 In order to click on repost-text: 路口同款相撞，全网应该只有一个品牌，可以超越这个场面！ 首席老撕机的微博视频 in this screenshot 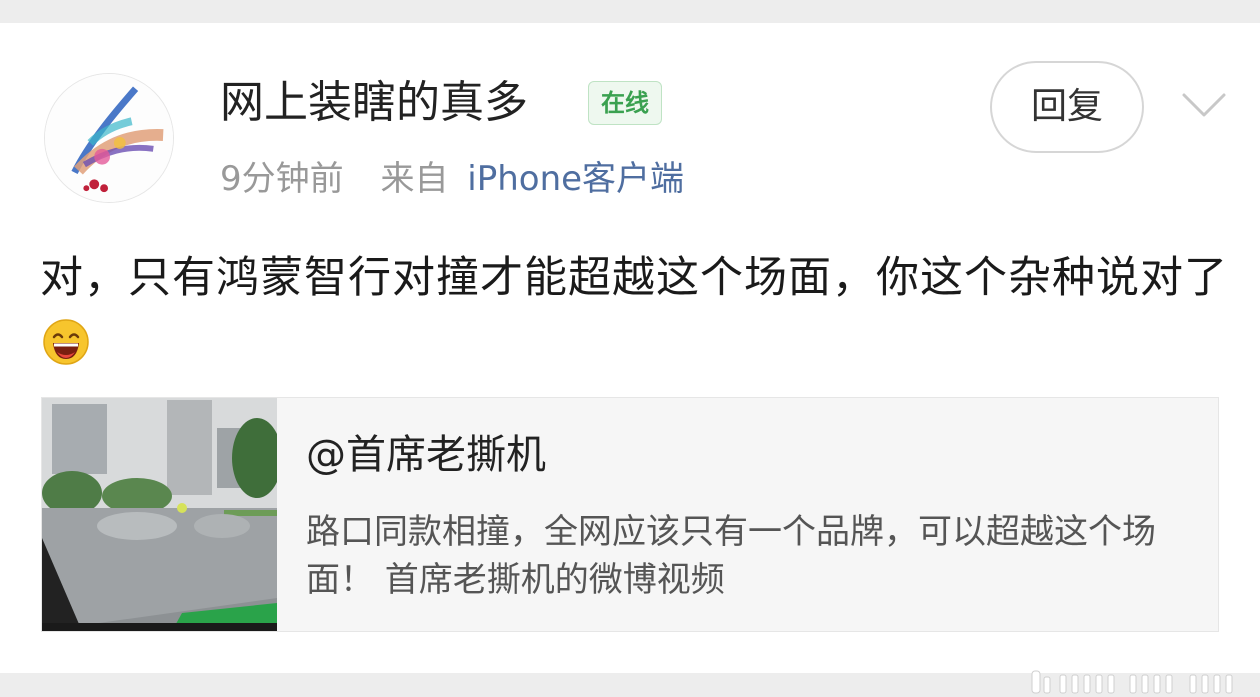, I will do `click(731, 556)`.